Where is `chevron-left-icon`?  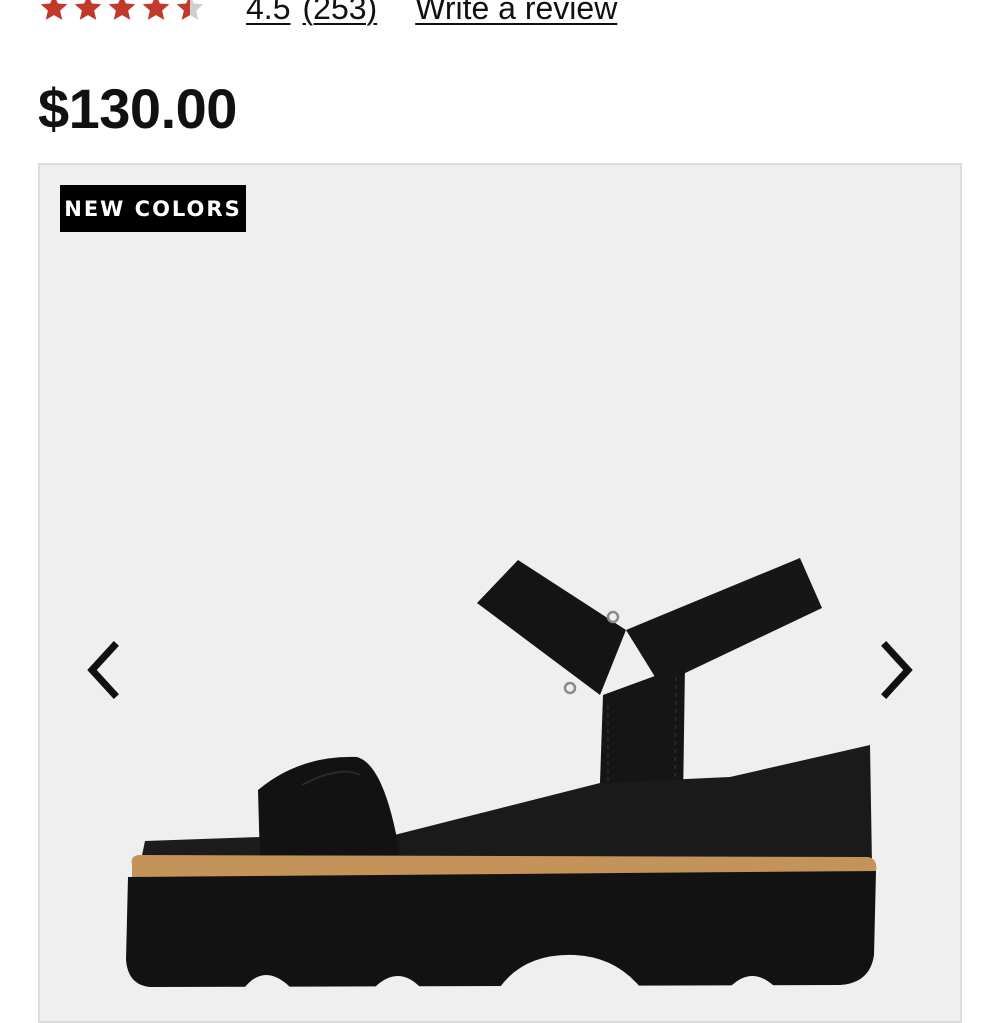
chevron-left-icon is located at coordinates (103, 670).